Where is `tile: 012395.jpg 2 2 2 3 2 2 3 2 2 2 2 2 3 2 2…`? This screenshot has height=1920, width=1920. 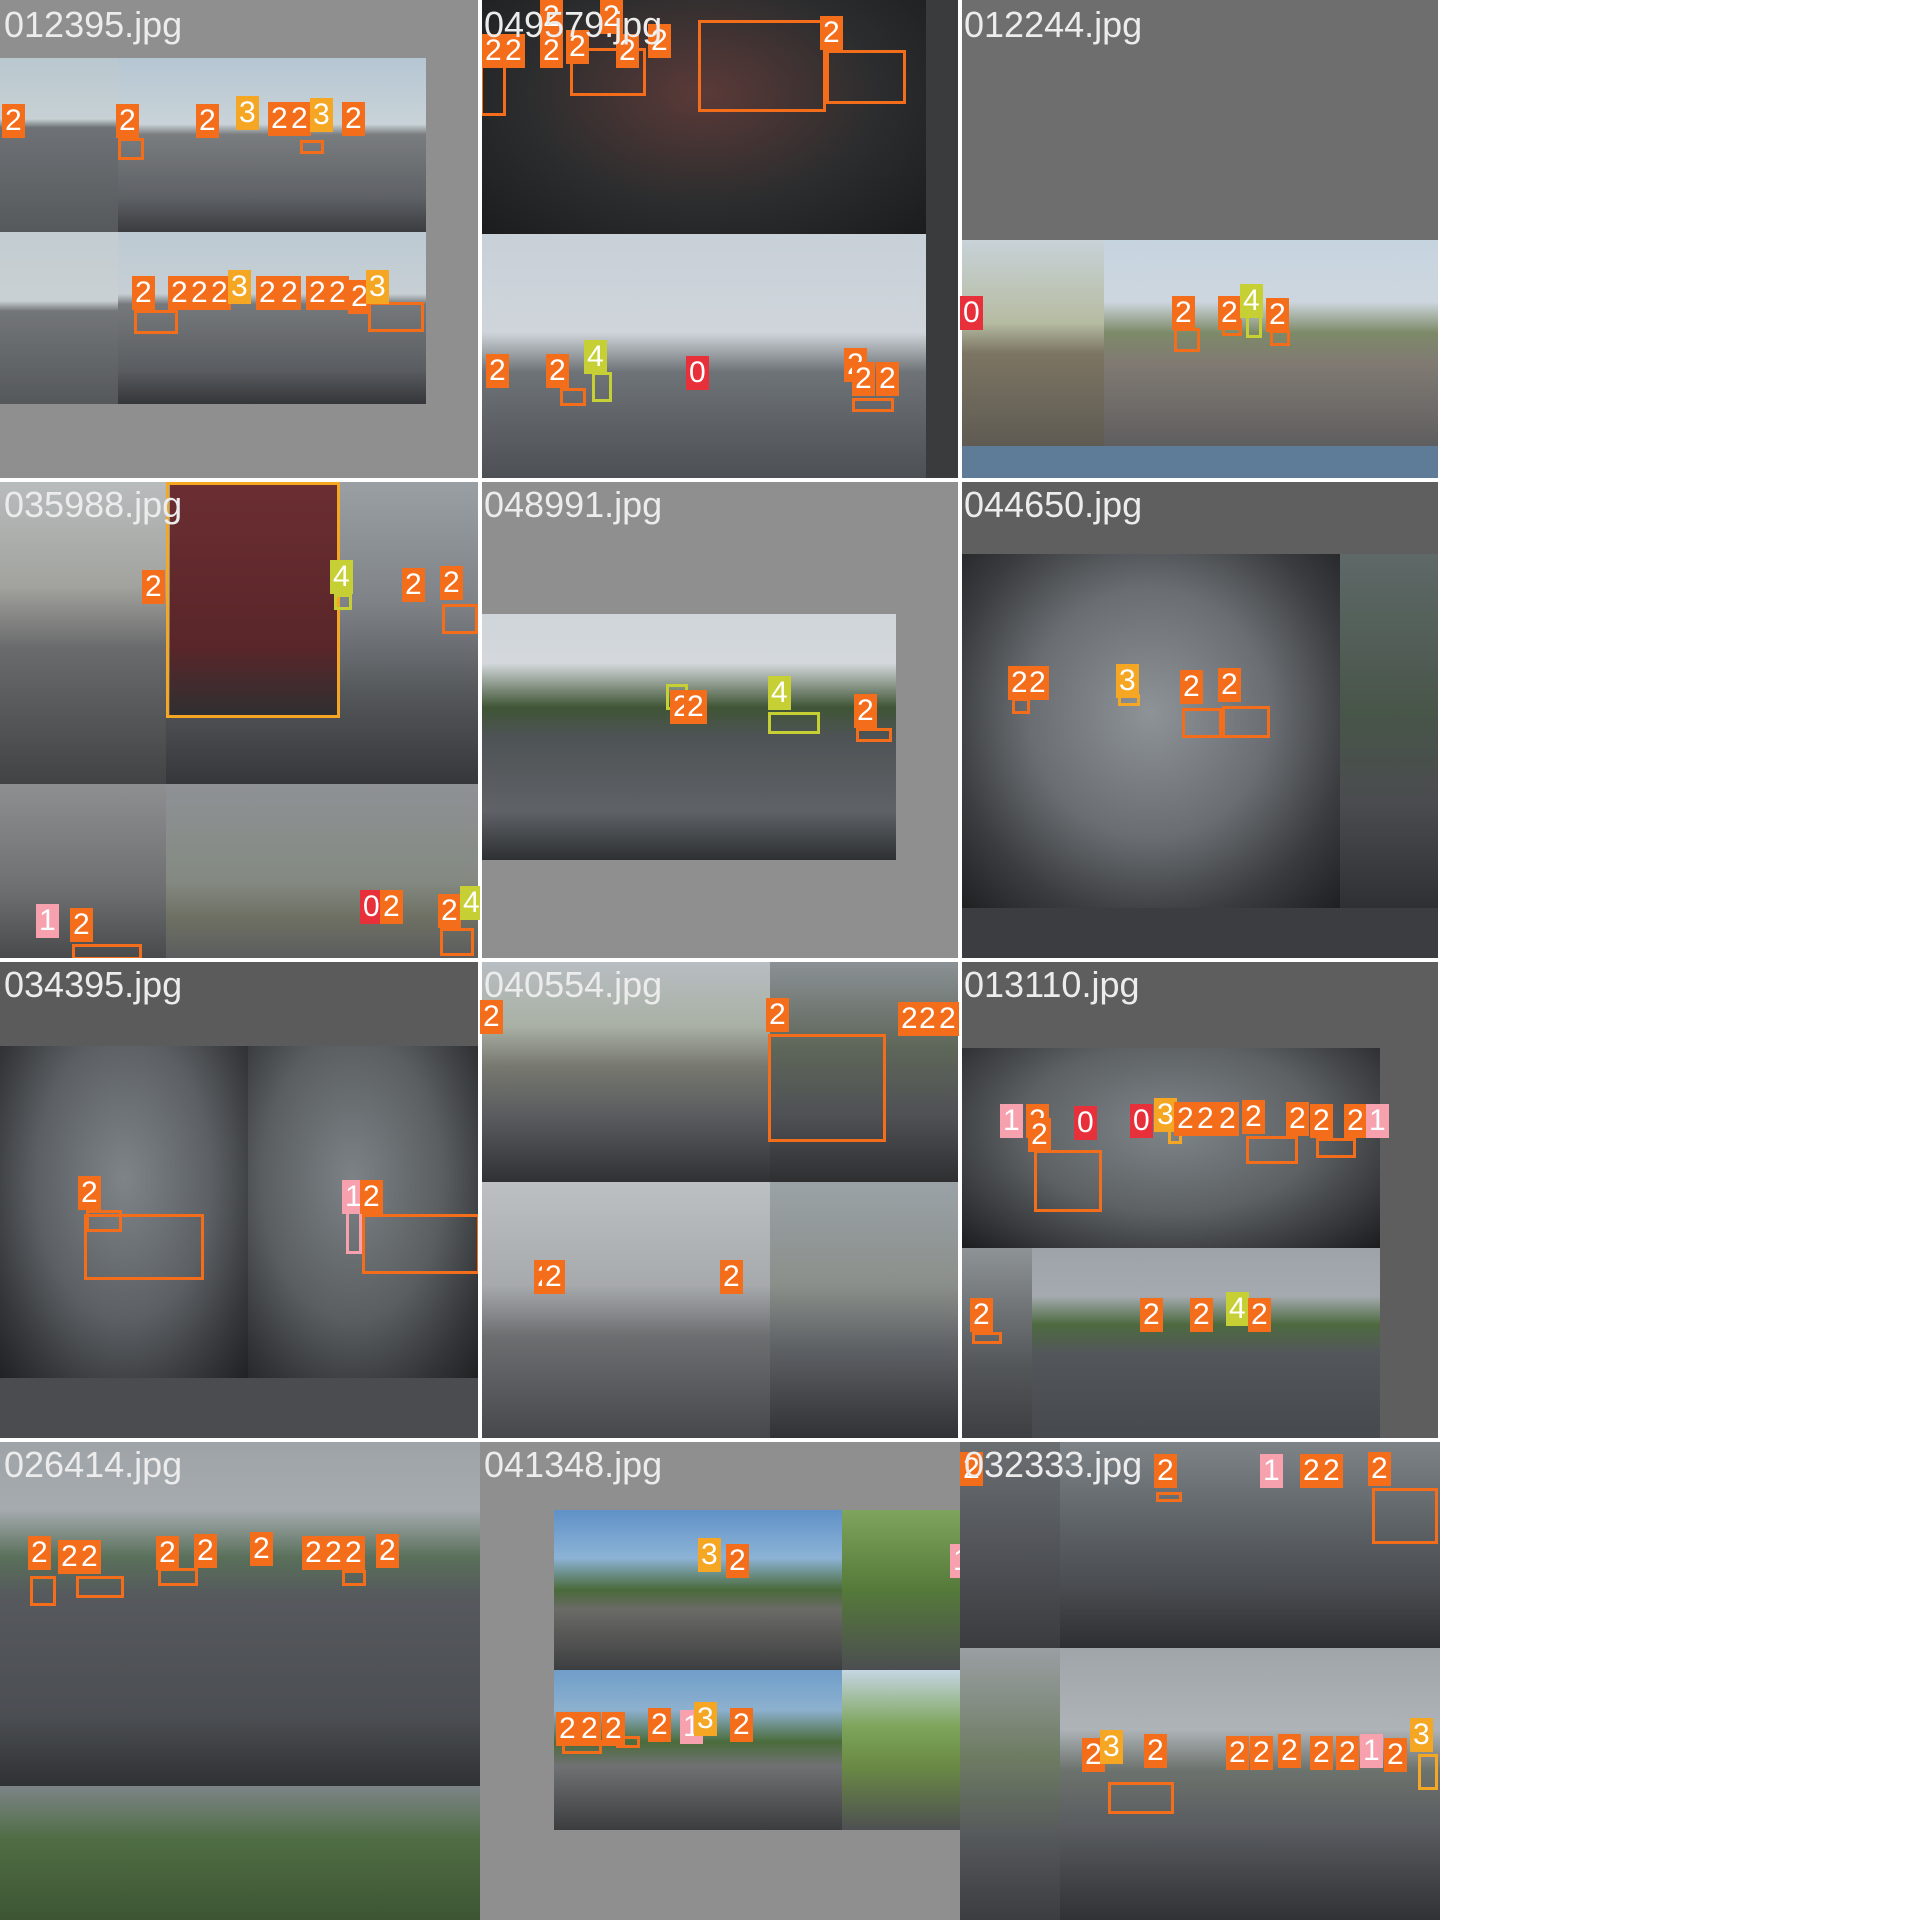 tile: 012395.jpg 2 2 2 3 2 2 3 2 2 2 2 2 3 2 2… is located at coordinates (240, 240).